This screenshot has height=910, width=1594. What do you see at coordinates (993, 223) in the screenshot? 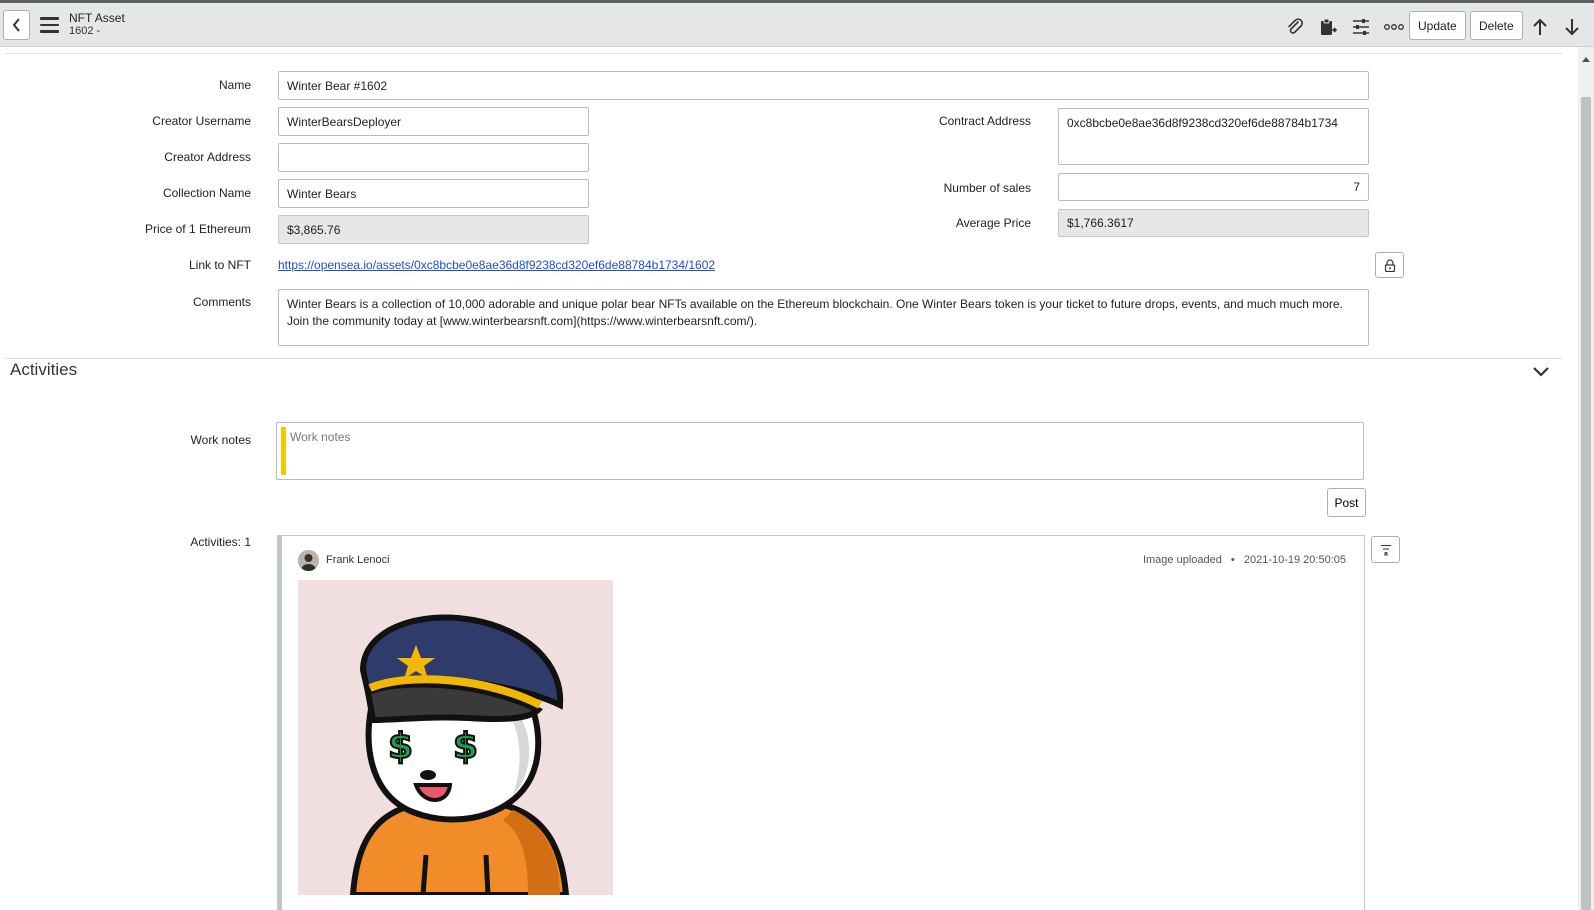
I see `average-price-label: Average Price` at bounding box center [993, 223].